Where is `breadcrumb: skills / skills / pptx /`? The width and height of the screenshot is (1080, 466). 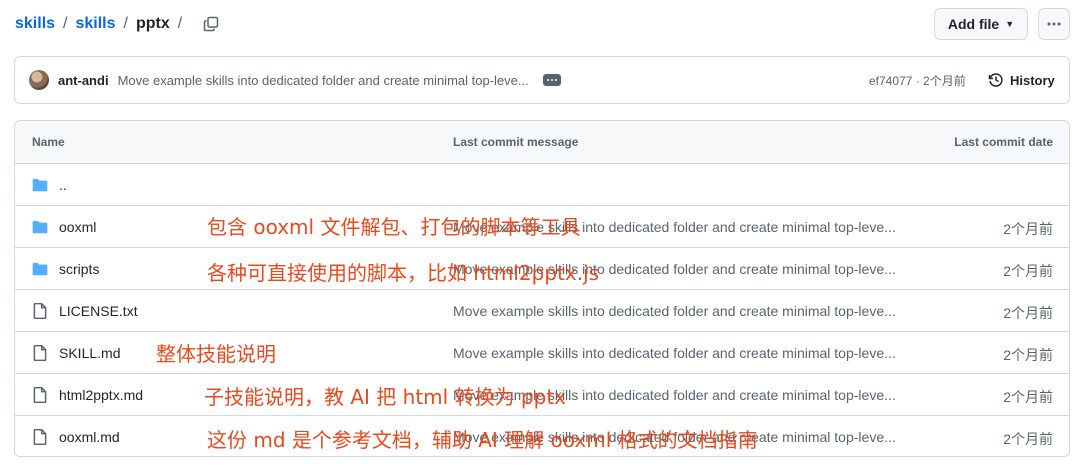
breadcrumb: skills / skills / pptx / is located at coordinates (102, 24).